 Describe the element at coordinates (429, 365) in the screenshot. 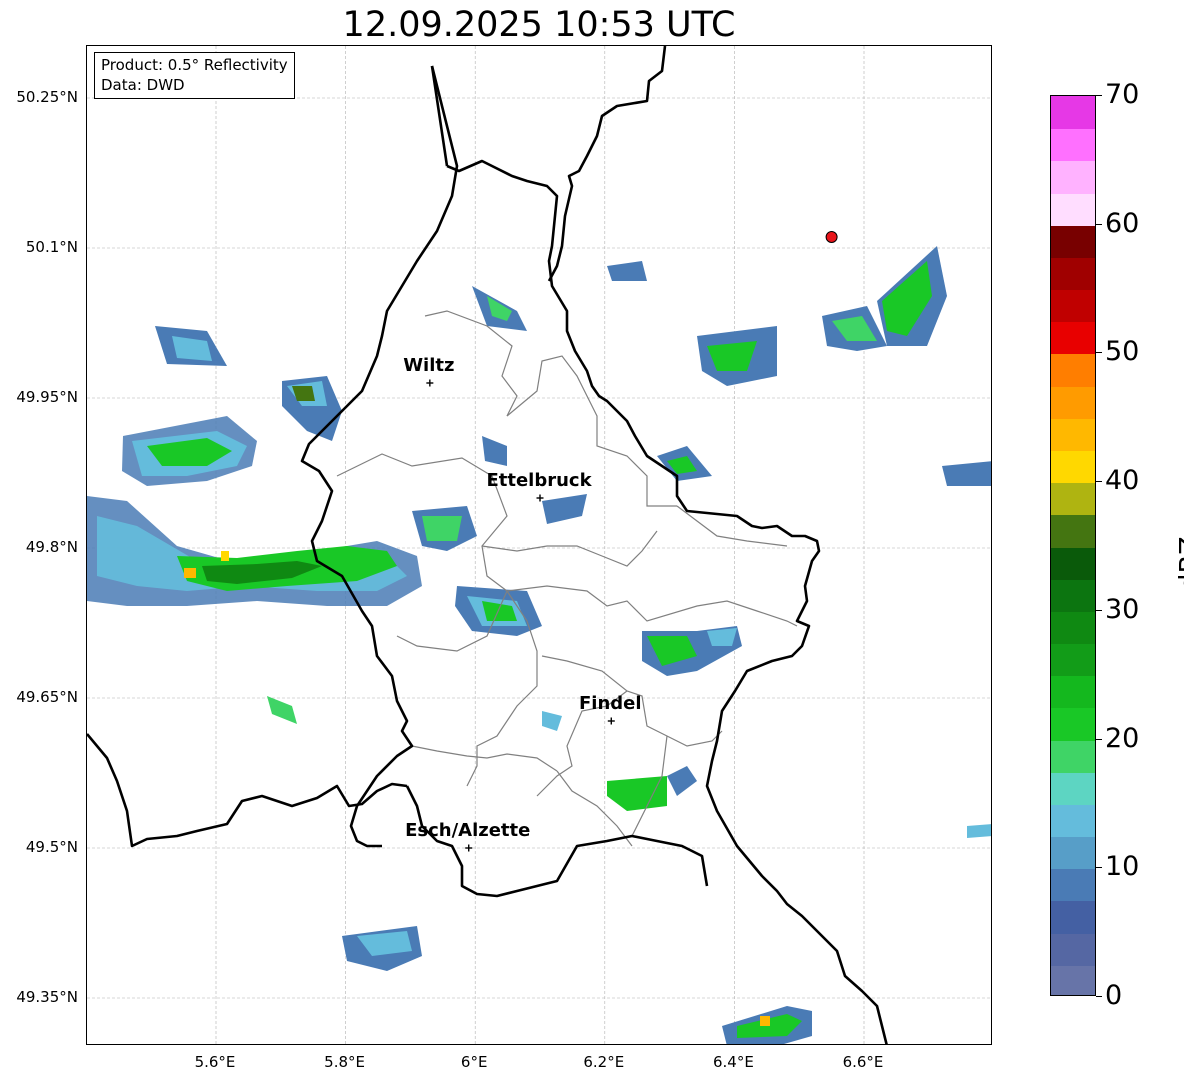

I see `city-label: Wiltz` at that location.